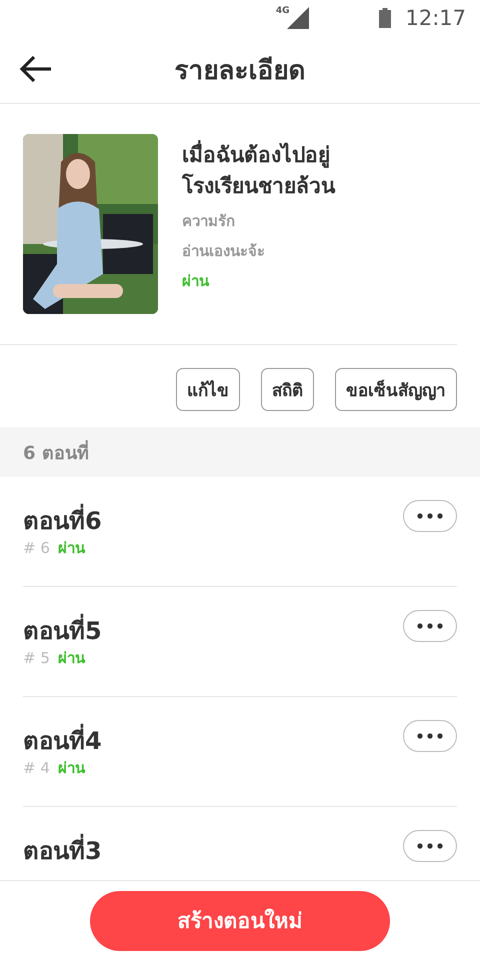 This screenshot has width=480, height=960. I want to click on episode-title: ตอนที่5, so click(62, 631).